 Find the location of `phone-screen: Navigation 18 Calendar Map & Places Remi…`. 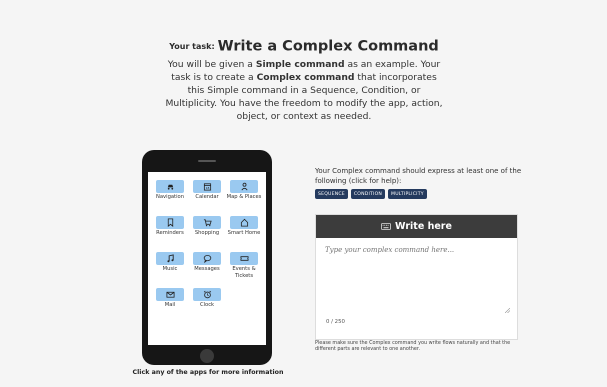

phone-screen: Navigation 18 Calendar Map & Places Remi… is located at coordinates (207, 258).